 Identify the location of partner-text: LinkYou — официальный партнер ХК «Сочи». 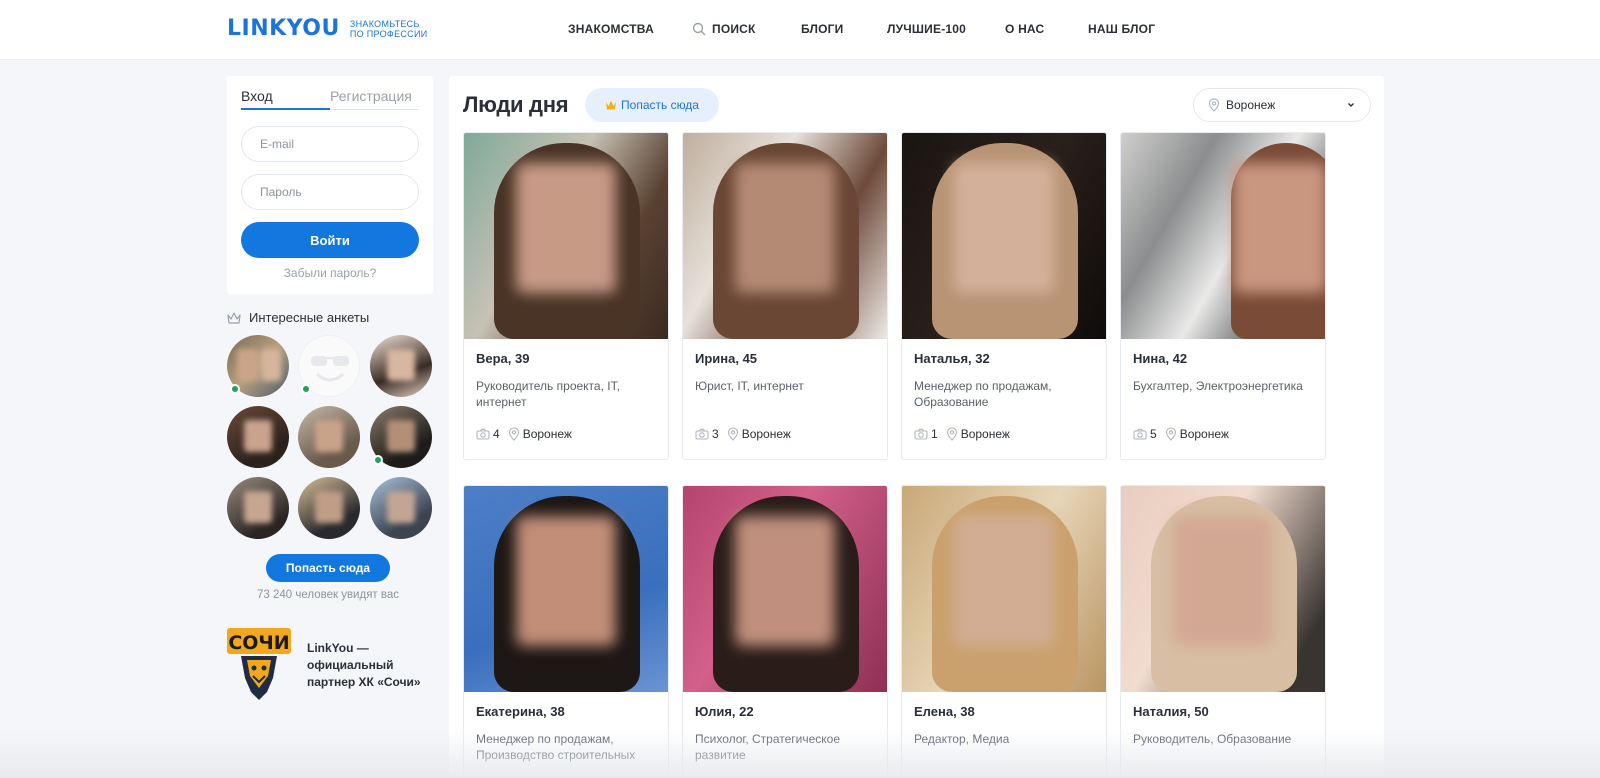
(364, 665).